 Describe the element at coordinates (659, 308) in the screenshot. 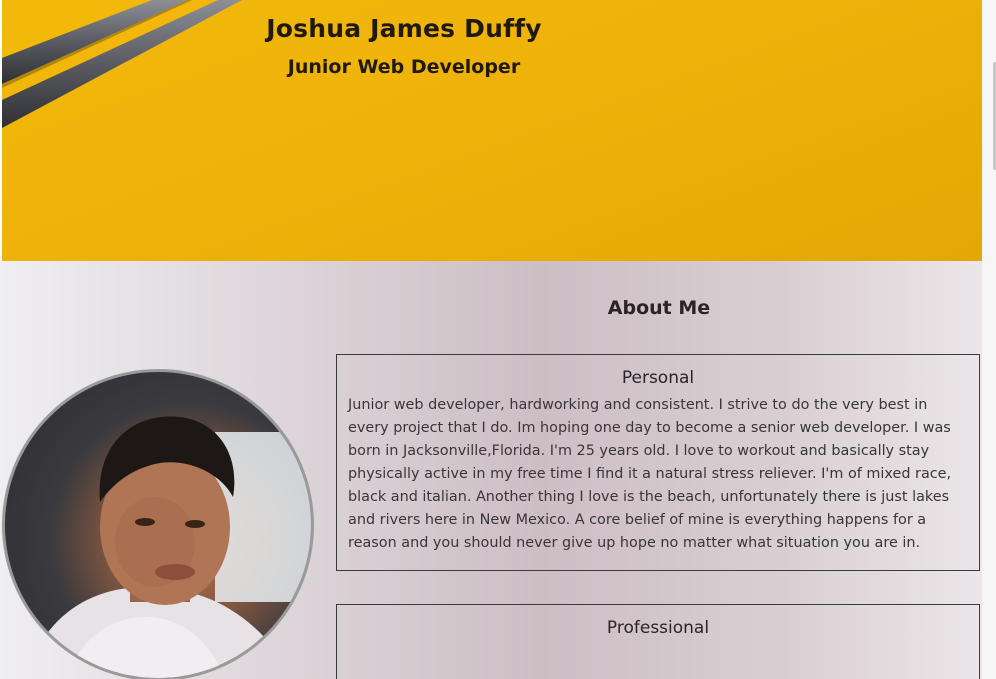

I see `about-heading: About Me` at that location.